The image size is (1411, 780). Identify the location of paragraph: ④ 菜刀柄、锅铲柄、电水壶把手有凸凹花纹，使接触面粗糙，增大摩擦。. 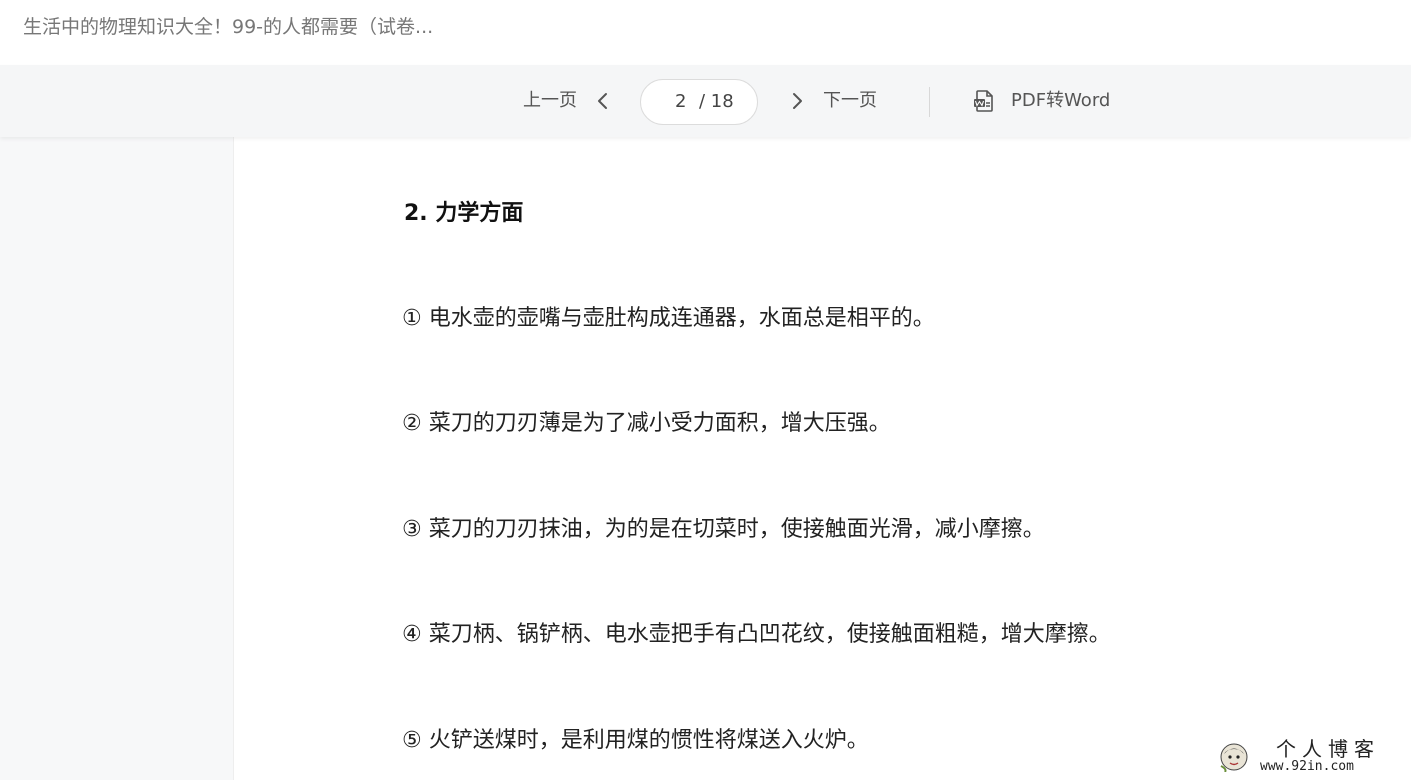
(756, 634).